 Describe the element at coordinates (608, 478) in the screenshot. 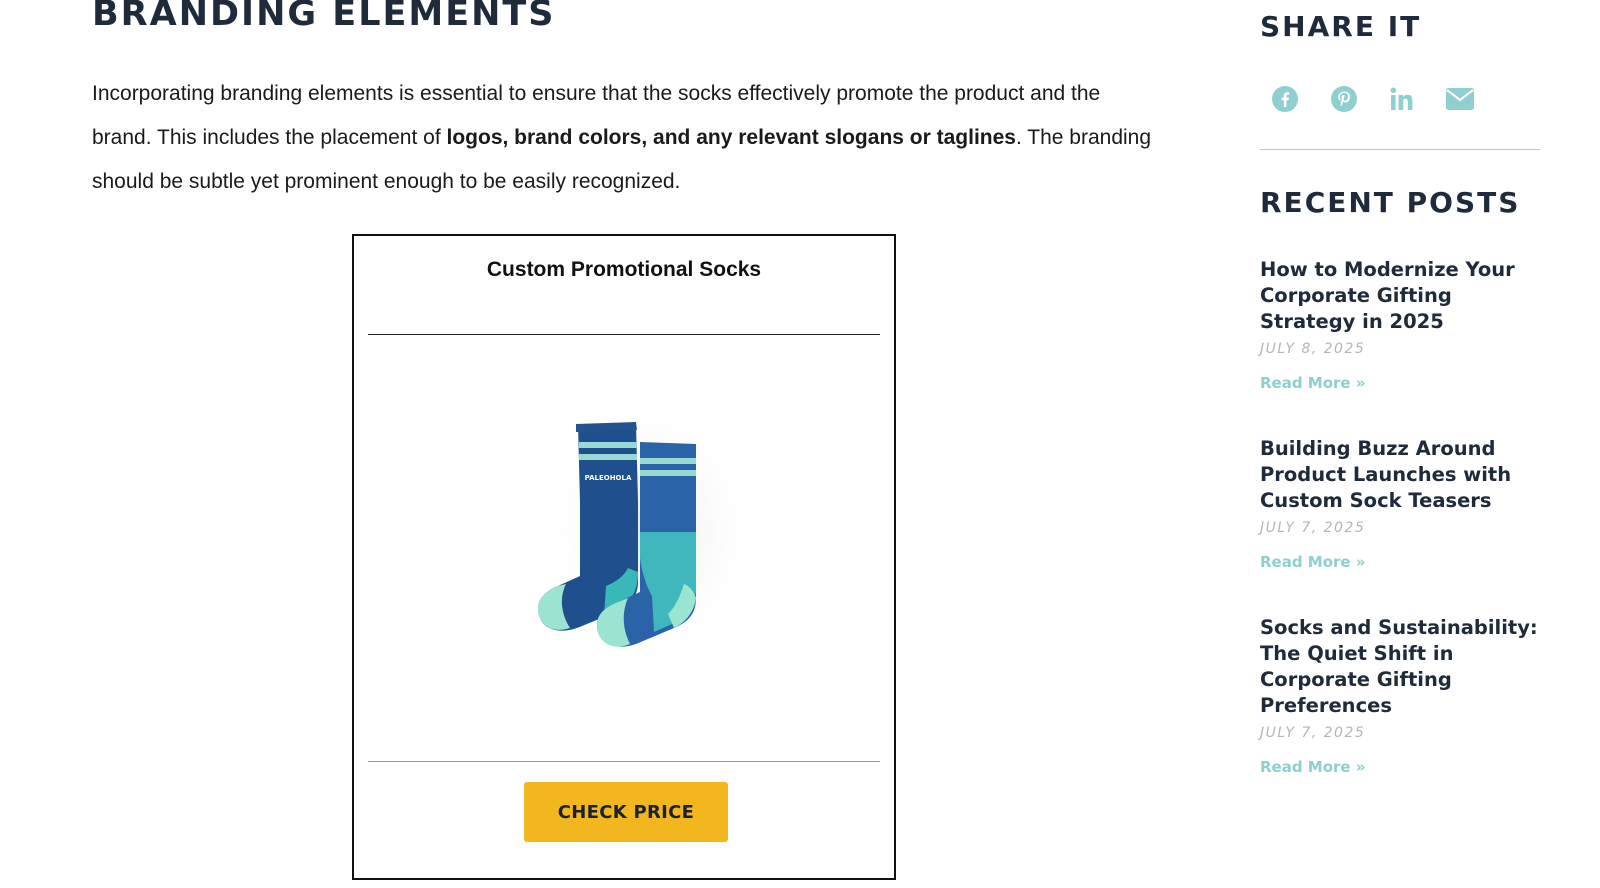

I see `sock-logo-text: PALEOHOLA` at that location.